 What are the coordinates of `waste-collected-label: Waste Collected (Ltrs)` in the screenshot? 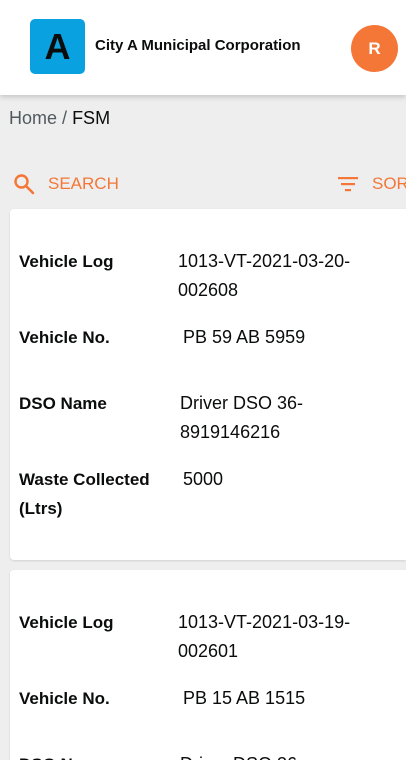 It's located at (84, 494).